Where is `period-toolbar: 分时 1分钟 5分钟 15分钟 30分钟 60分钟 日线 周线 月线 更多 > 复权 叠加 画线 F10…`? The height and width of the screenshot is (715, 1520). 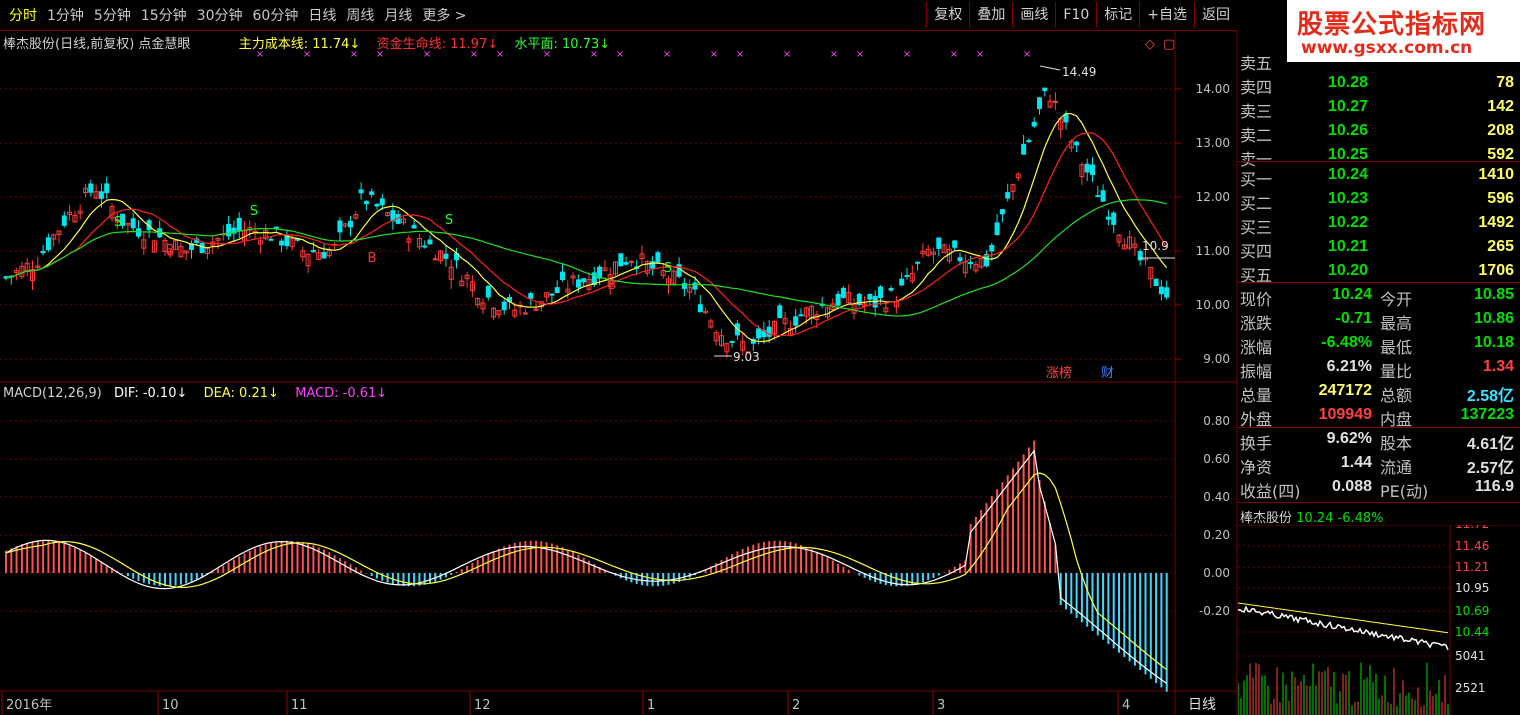 period-toolbar: 分时 1分钟 5分钟 15分钟 30分钟 60分钟 日线 周线 月线 更多 > 复权 叠加 画线 F10… is located at coordinates (618, 15).